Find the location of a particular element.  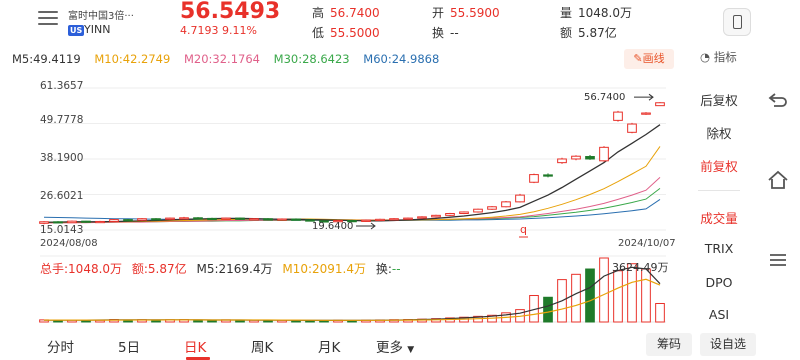

quote-open: 开 55.5900 is located at coordinates (466, 13).